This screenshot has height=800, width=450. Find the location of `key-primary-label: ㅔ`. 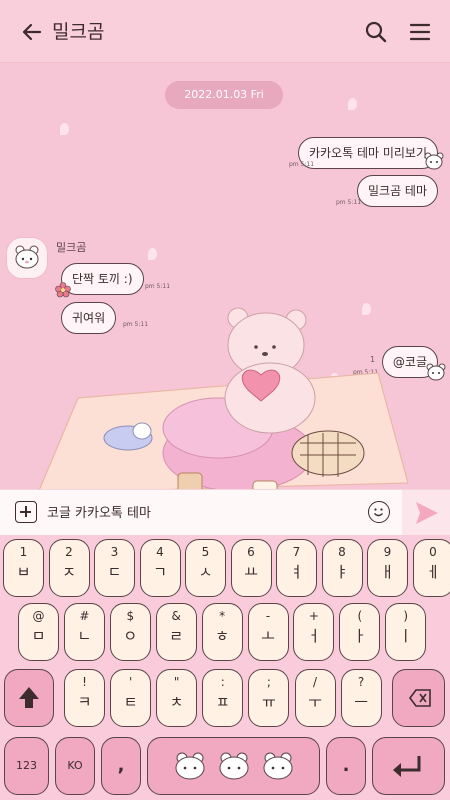

key-primary-label: ㅔ is located at coordinates (433, 572).